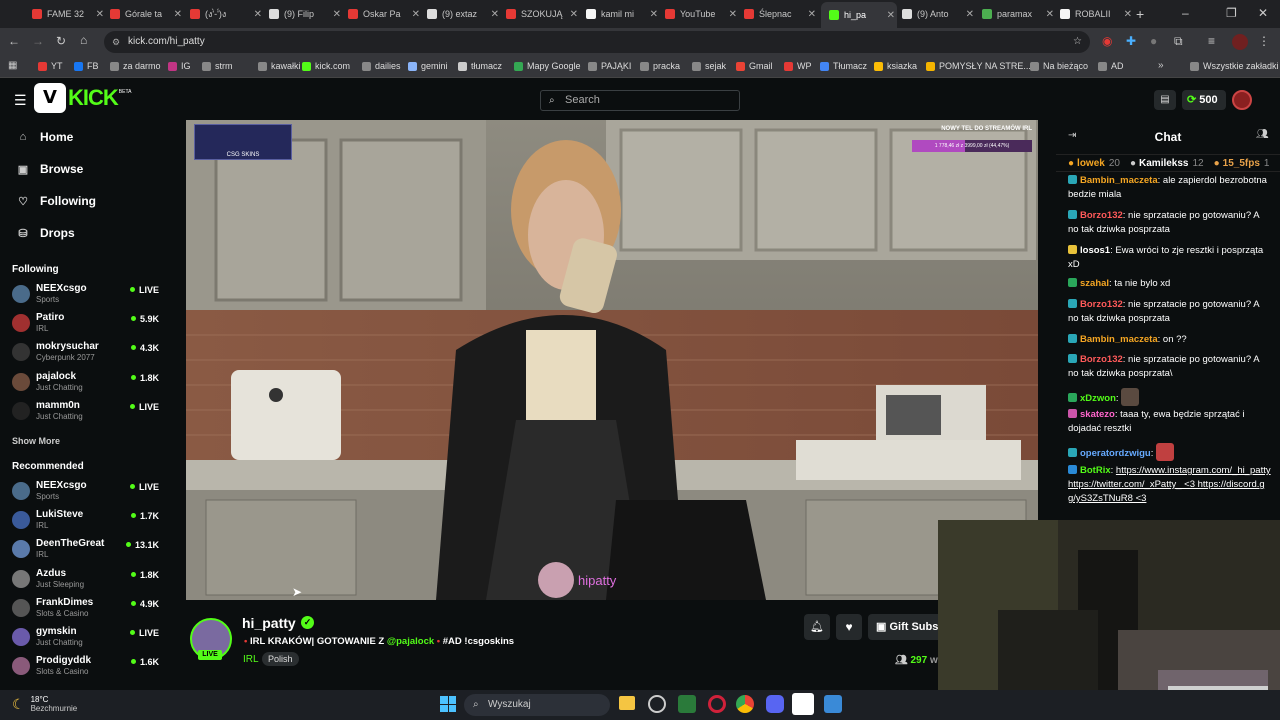 The width and height of the screenshot is (1280, 720). I want to click on chat-username: BotRix, so click(1095, 470).